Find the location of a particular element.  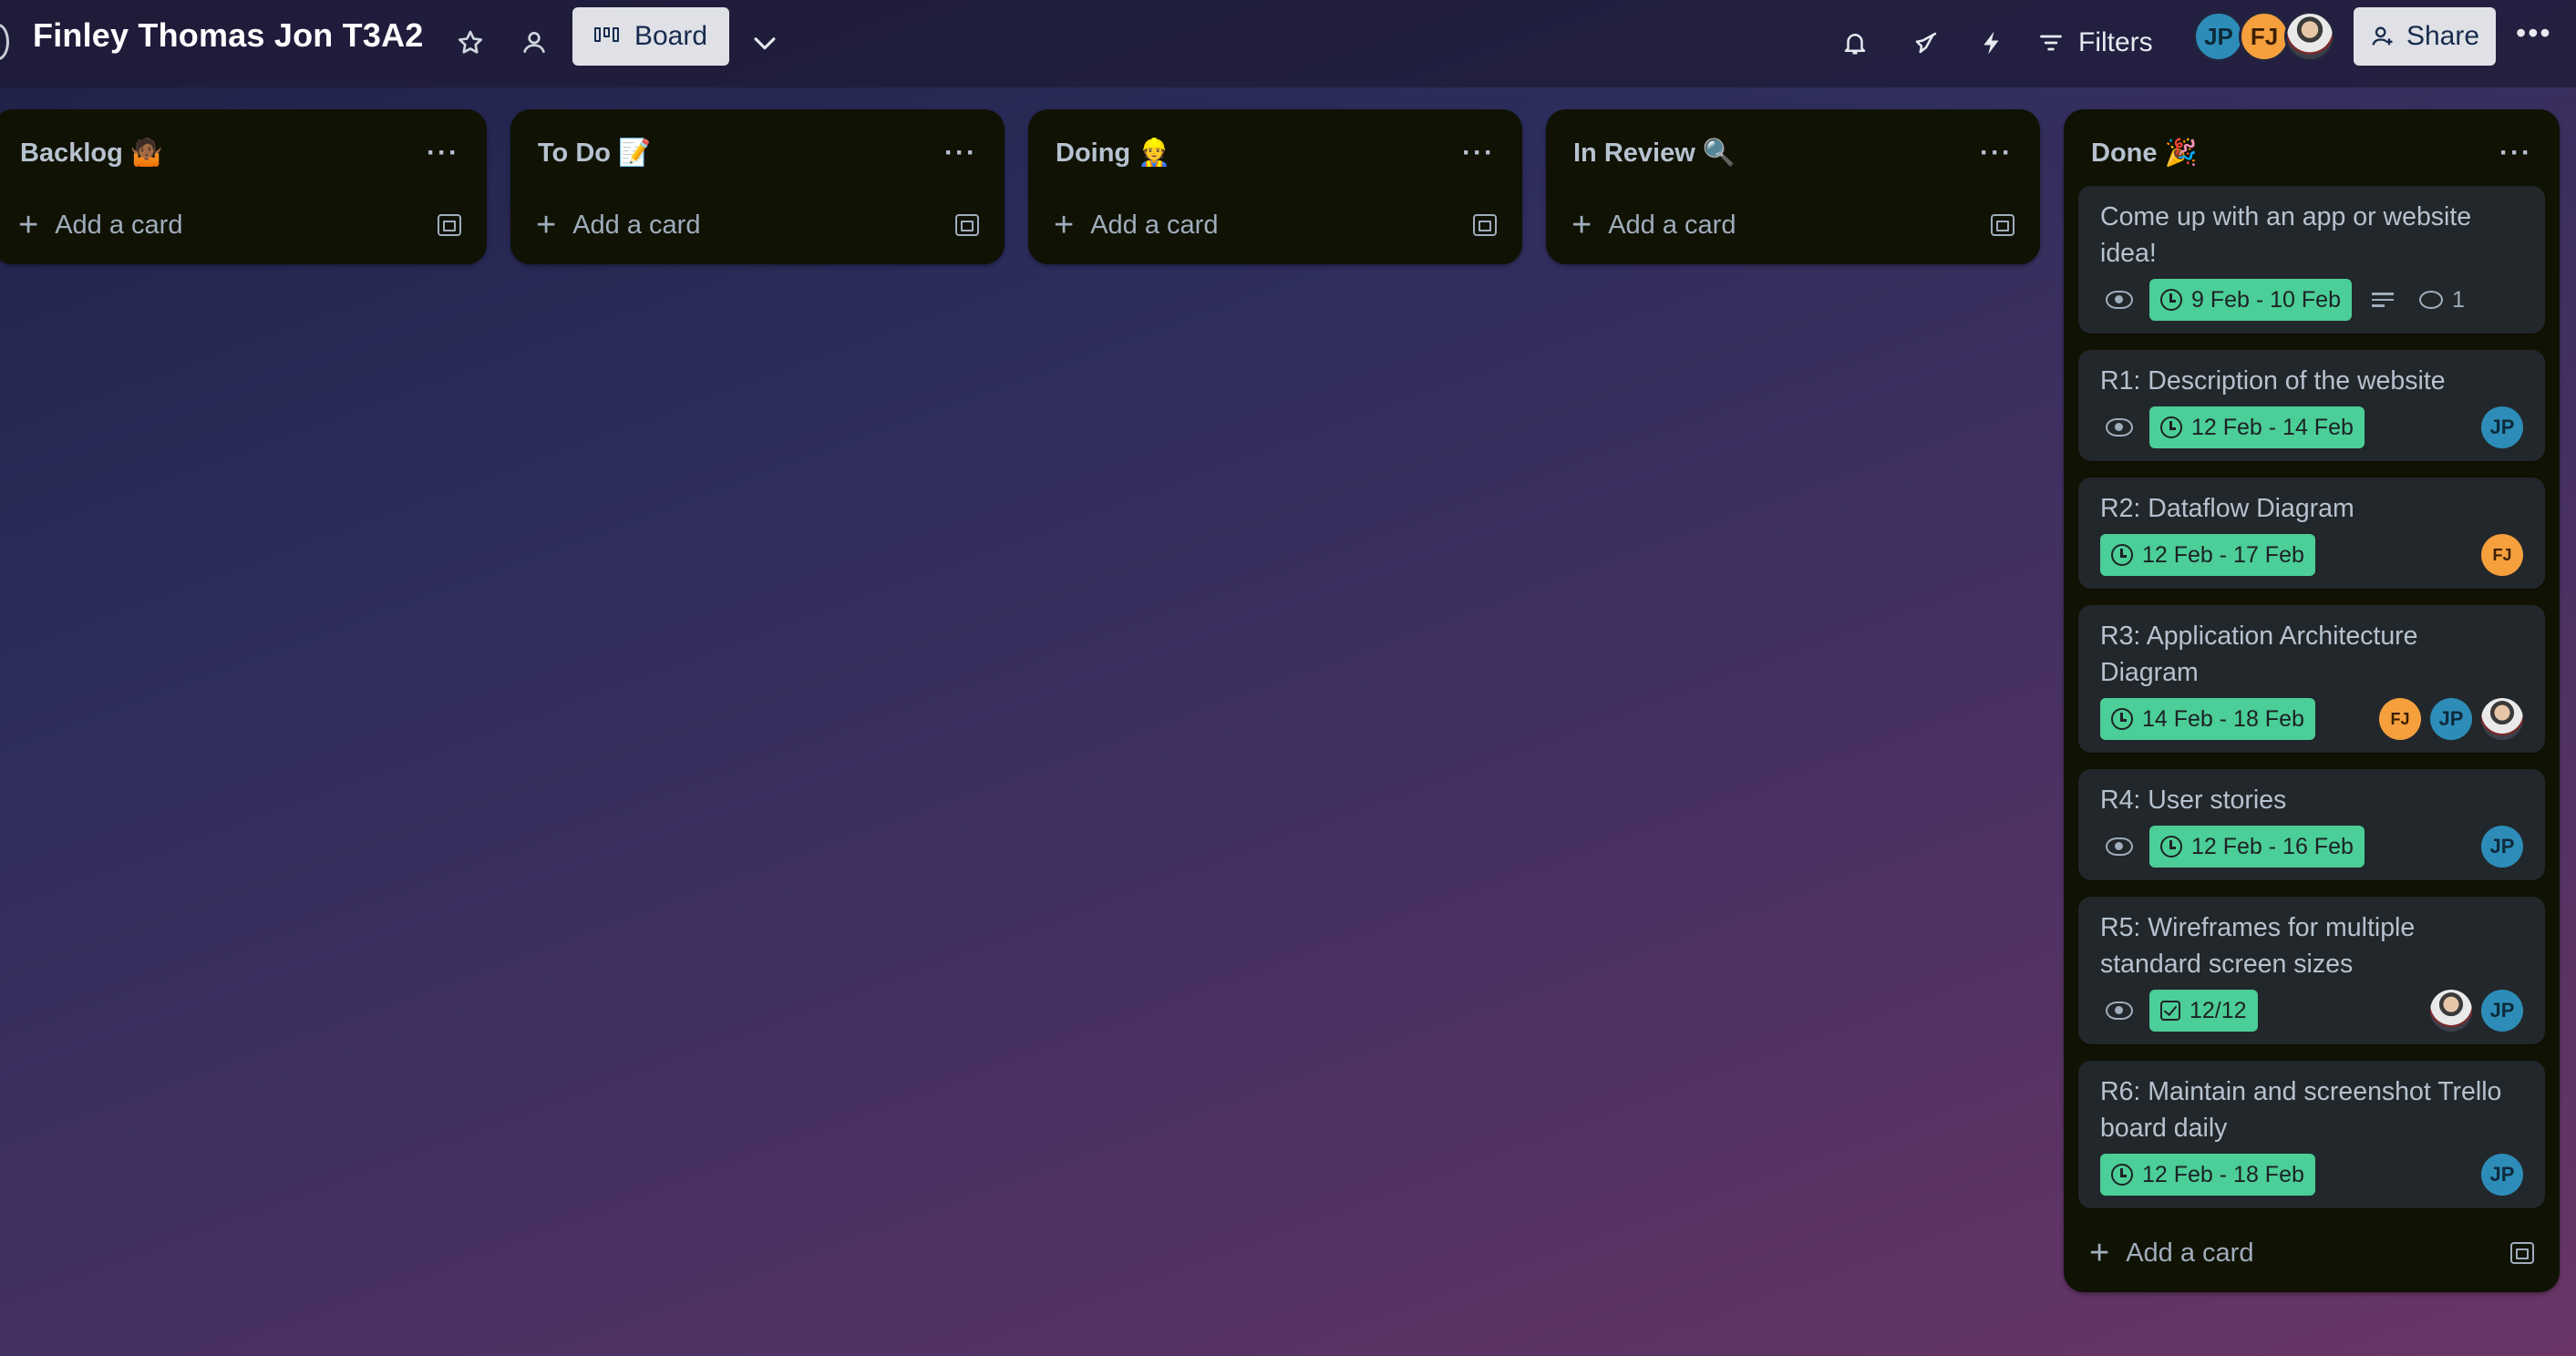

checklist-count: 12/12 is located at coordinates (2218, 1010).